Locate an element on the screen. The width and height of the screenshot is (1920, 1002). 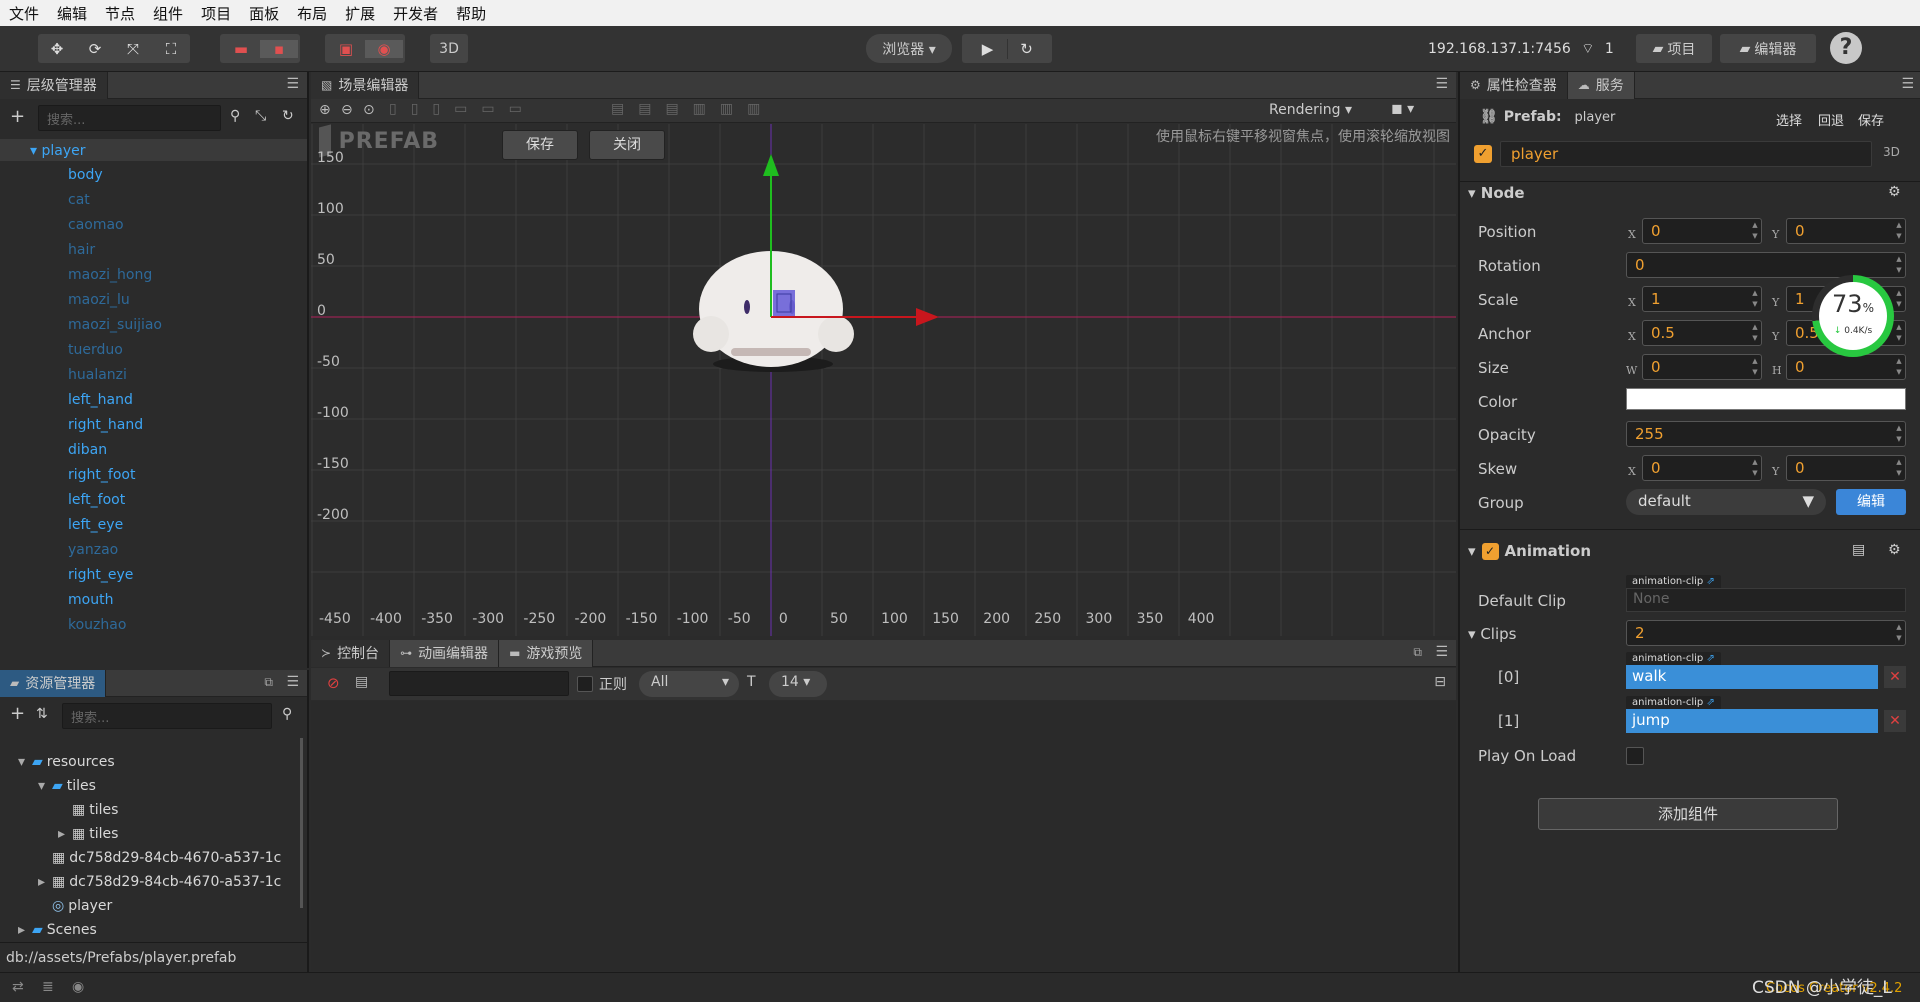
menu-developer: 开发者 is located at coordinates (415, 13).